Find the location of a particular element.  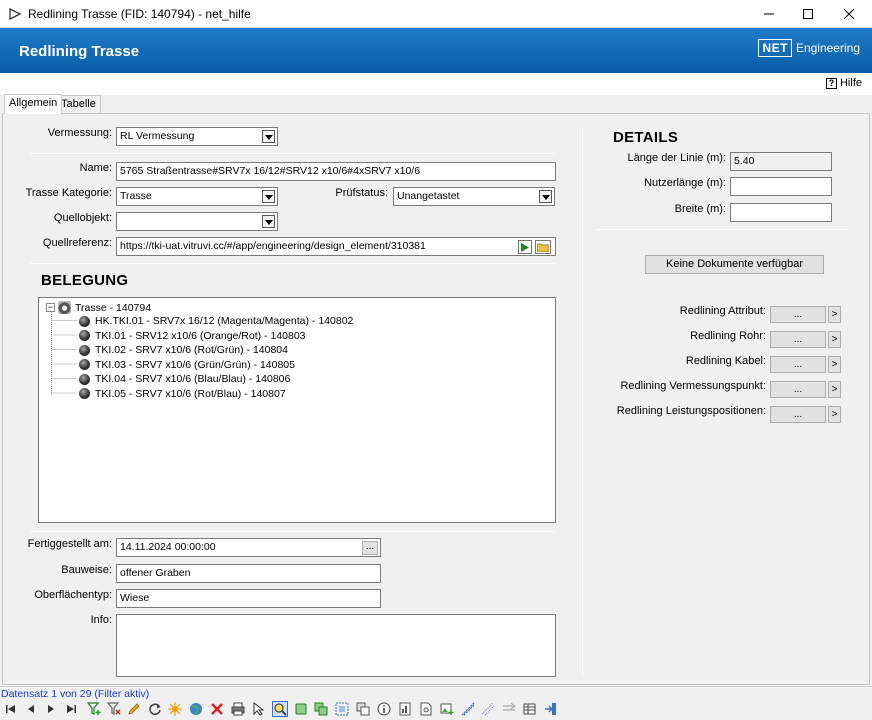

oberflaeche-label: Oberflächentyp: is located at coordinates (73, 595).